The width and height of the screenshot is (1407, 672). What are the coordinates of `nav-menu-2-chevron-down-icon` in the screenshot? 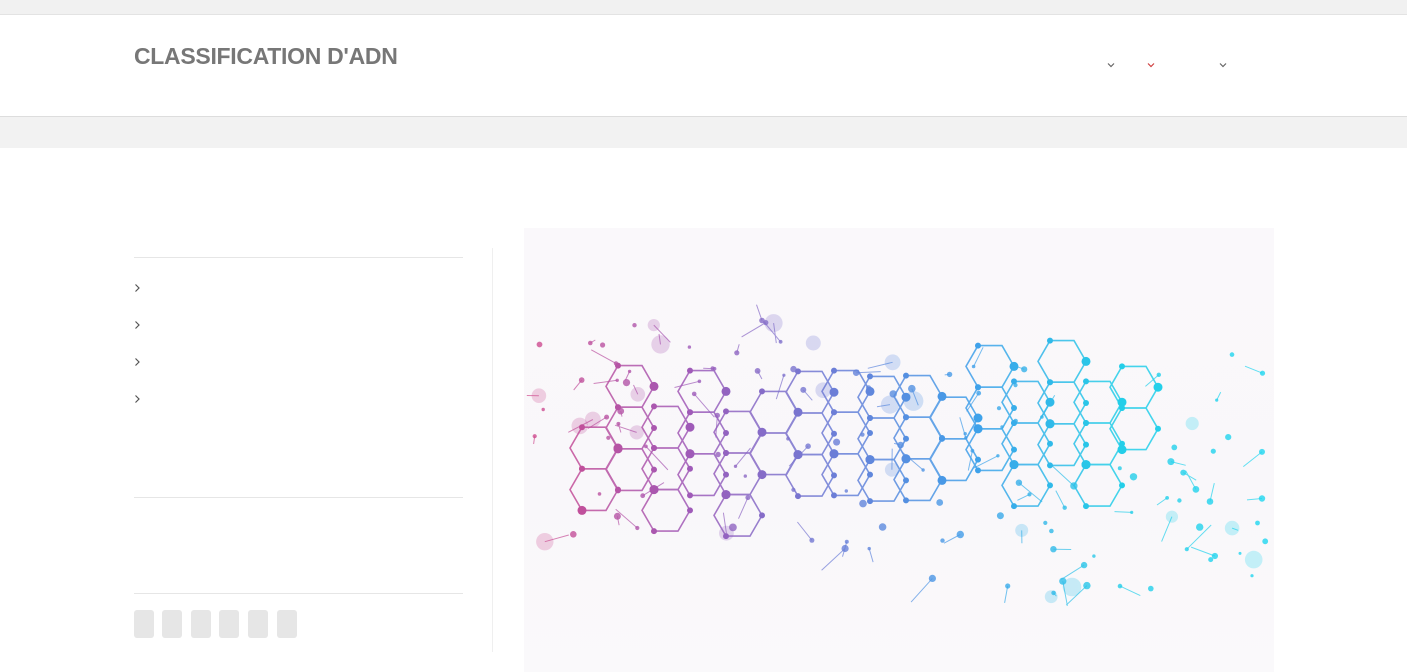 It's located at (1151, 65).